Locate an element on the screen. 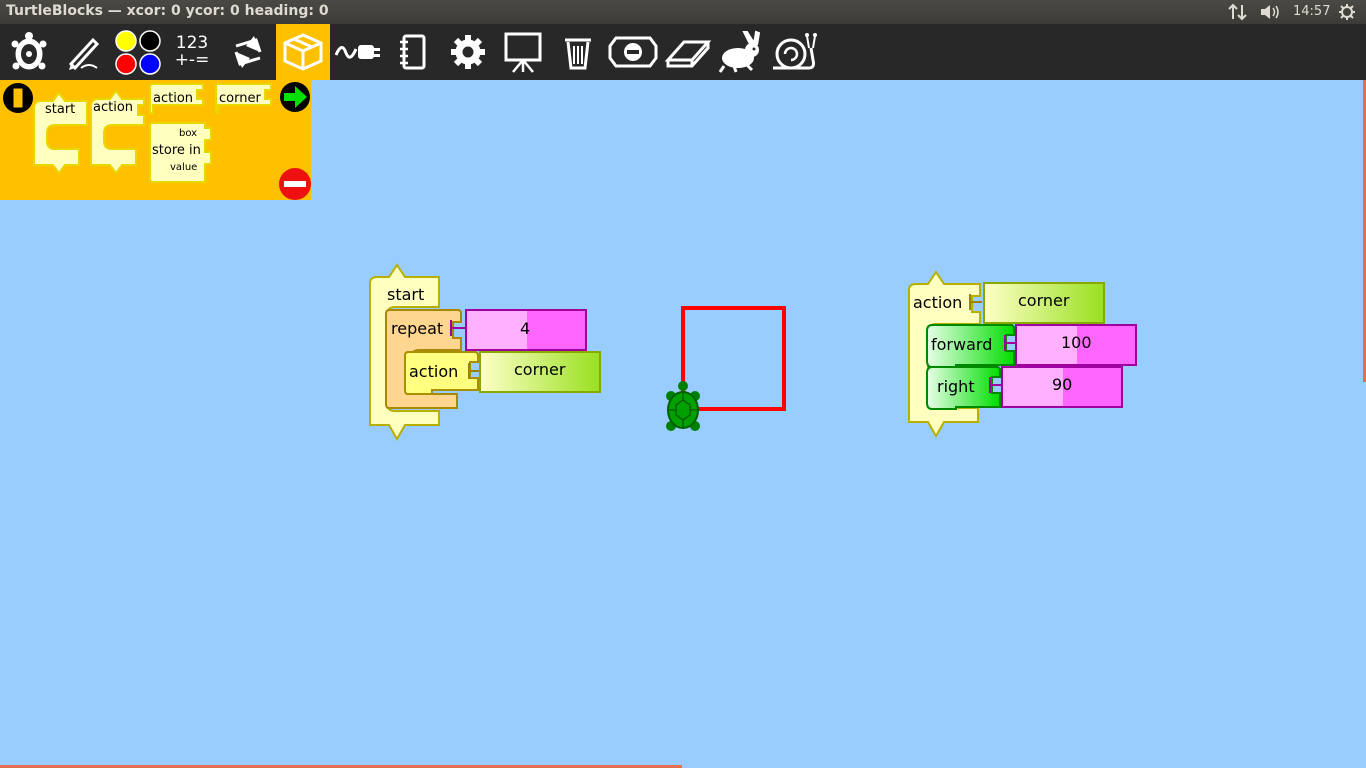 The height and width of the screenshot is (768, 1366). numbers-icon: 123 +-= is located at coordinates (192, 52).